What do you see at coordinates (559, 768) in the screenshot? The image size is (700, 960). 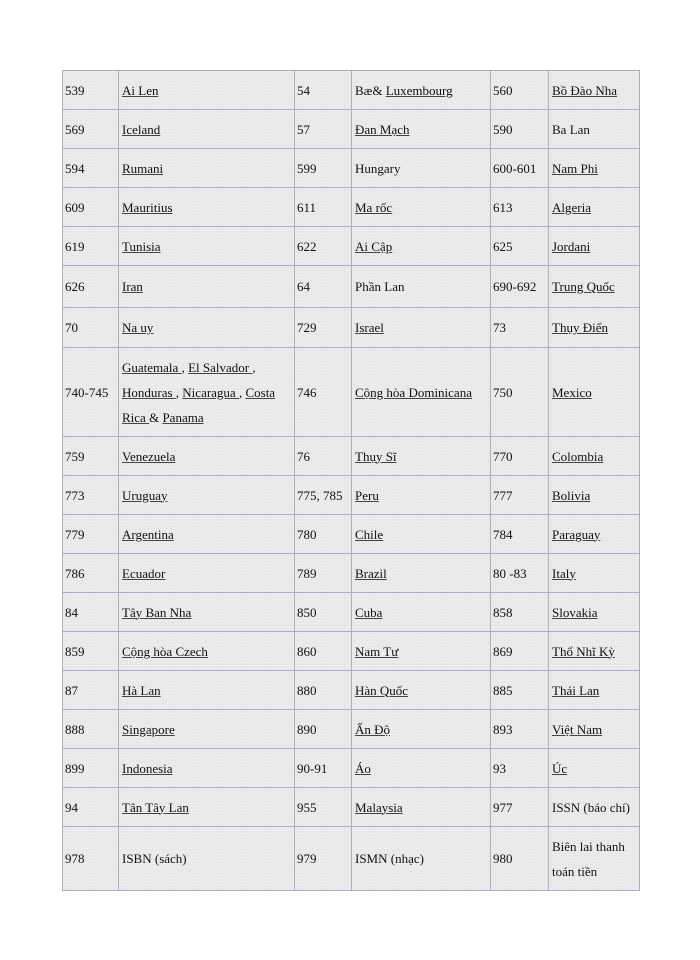 I see `country-link: Úc` at bounding box center [559, 768].